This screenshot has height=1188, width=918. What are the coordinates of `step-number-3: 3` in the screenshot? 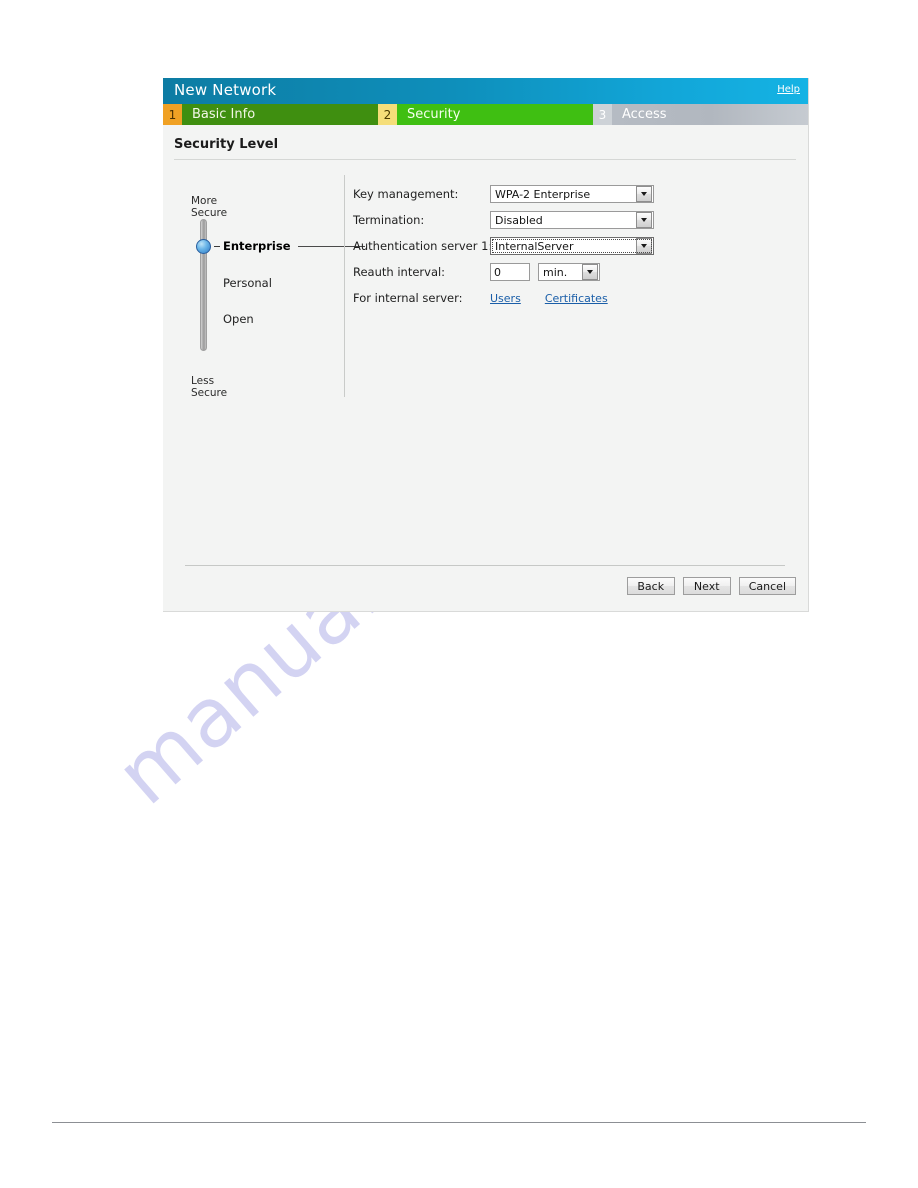 It's located at (602, 114).